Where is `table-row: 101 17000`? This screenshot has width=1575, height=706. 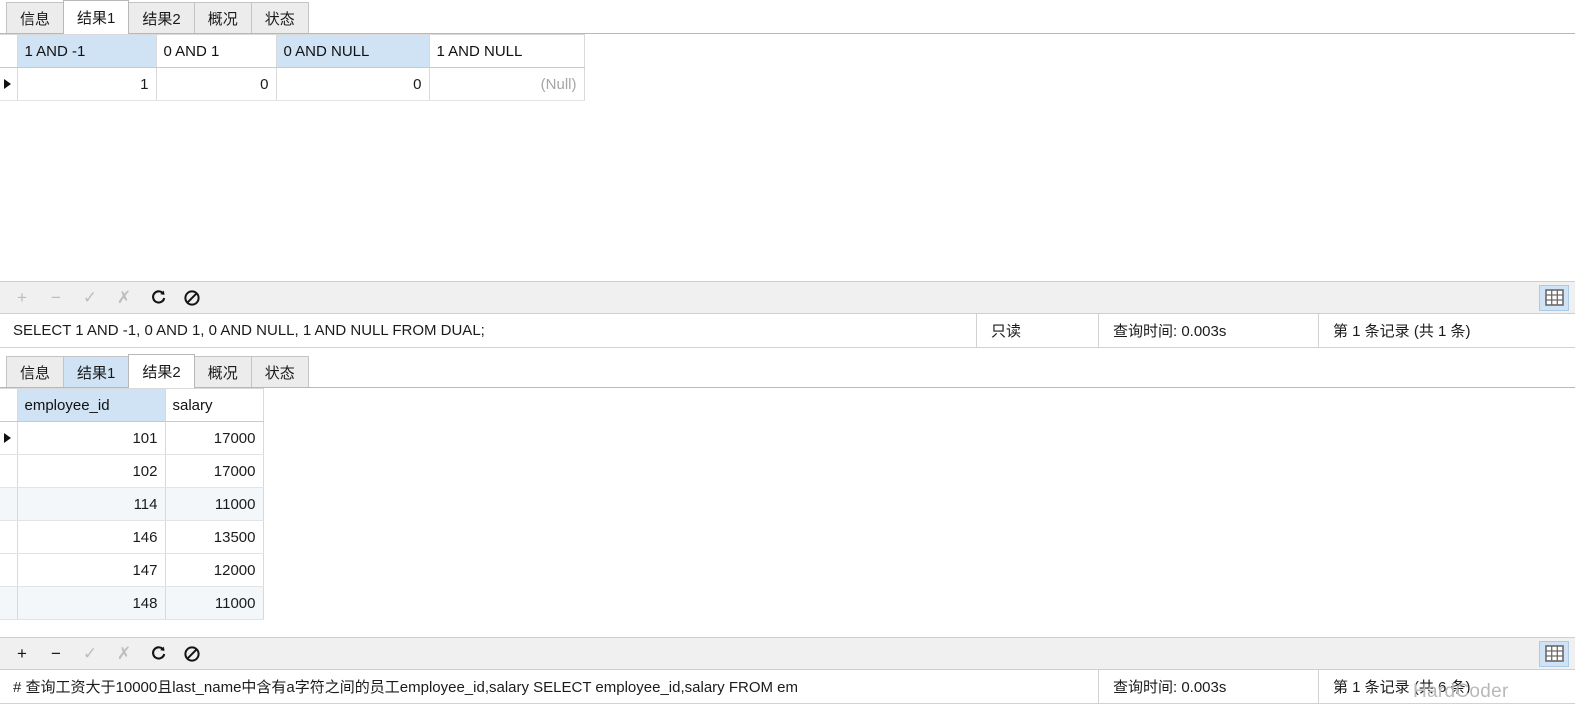
table-row: 101 17000 is located at coordinates (132, 438).